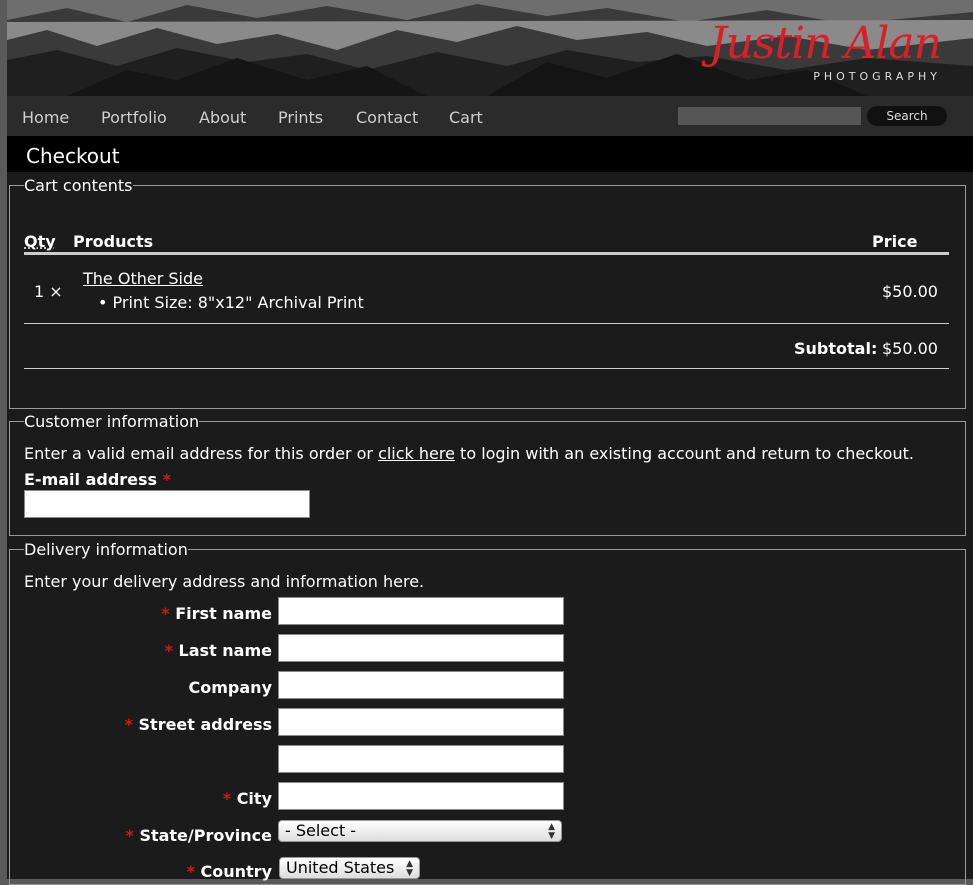 The image size is (973, 885). Describe the element at coordinates (321, 830) in the screenshot. I see `state-select-value: - Select -` at that location.